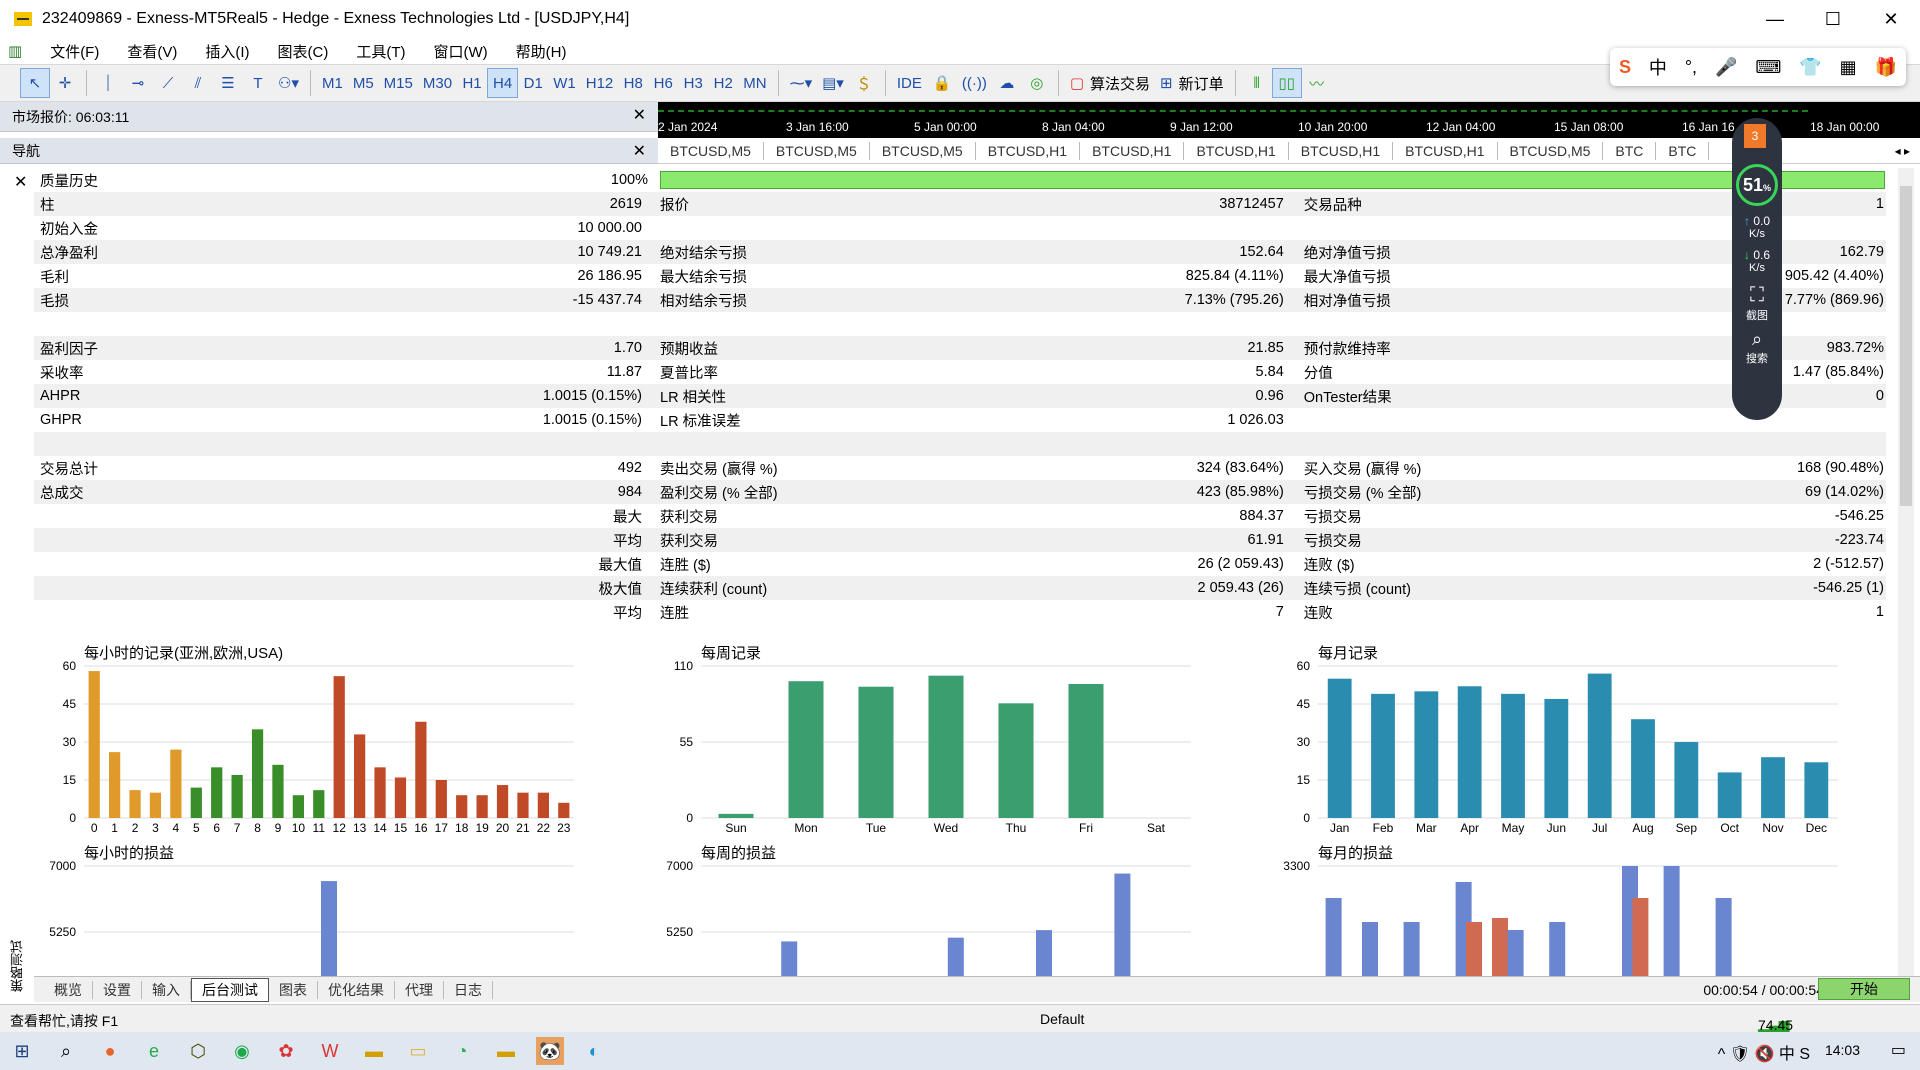  I want to click on trendline-icon: ⟋, so click(168, 83).